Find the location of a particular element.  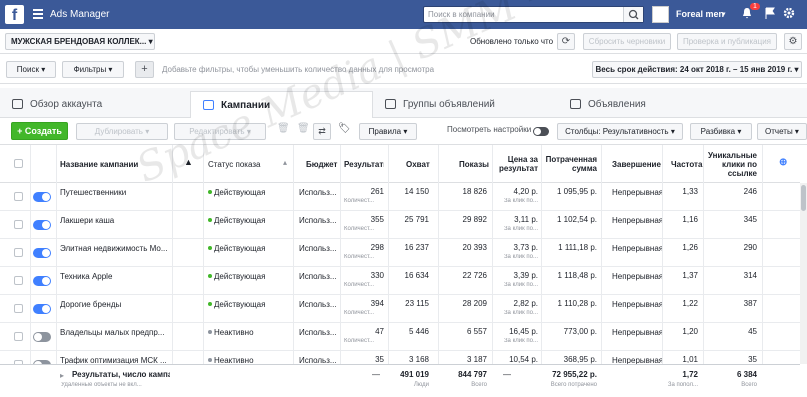

col-impressions: Показы is located at coordinates (474, 164).